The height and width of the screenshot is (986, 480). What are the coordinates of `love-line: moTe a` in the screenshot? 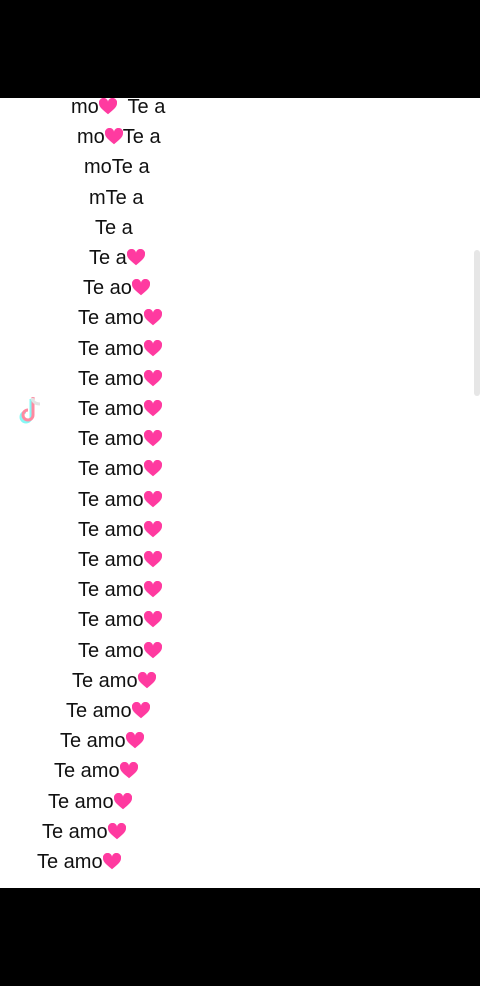 It's located at (117, 167).